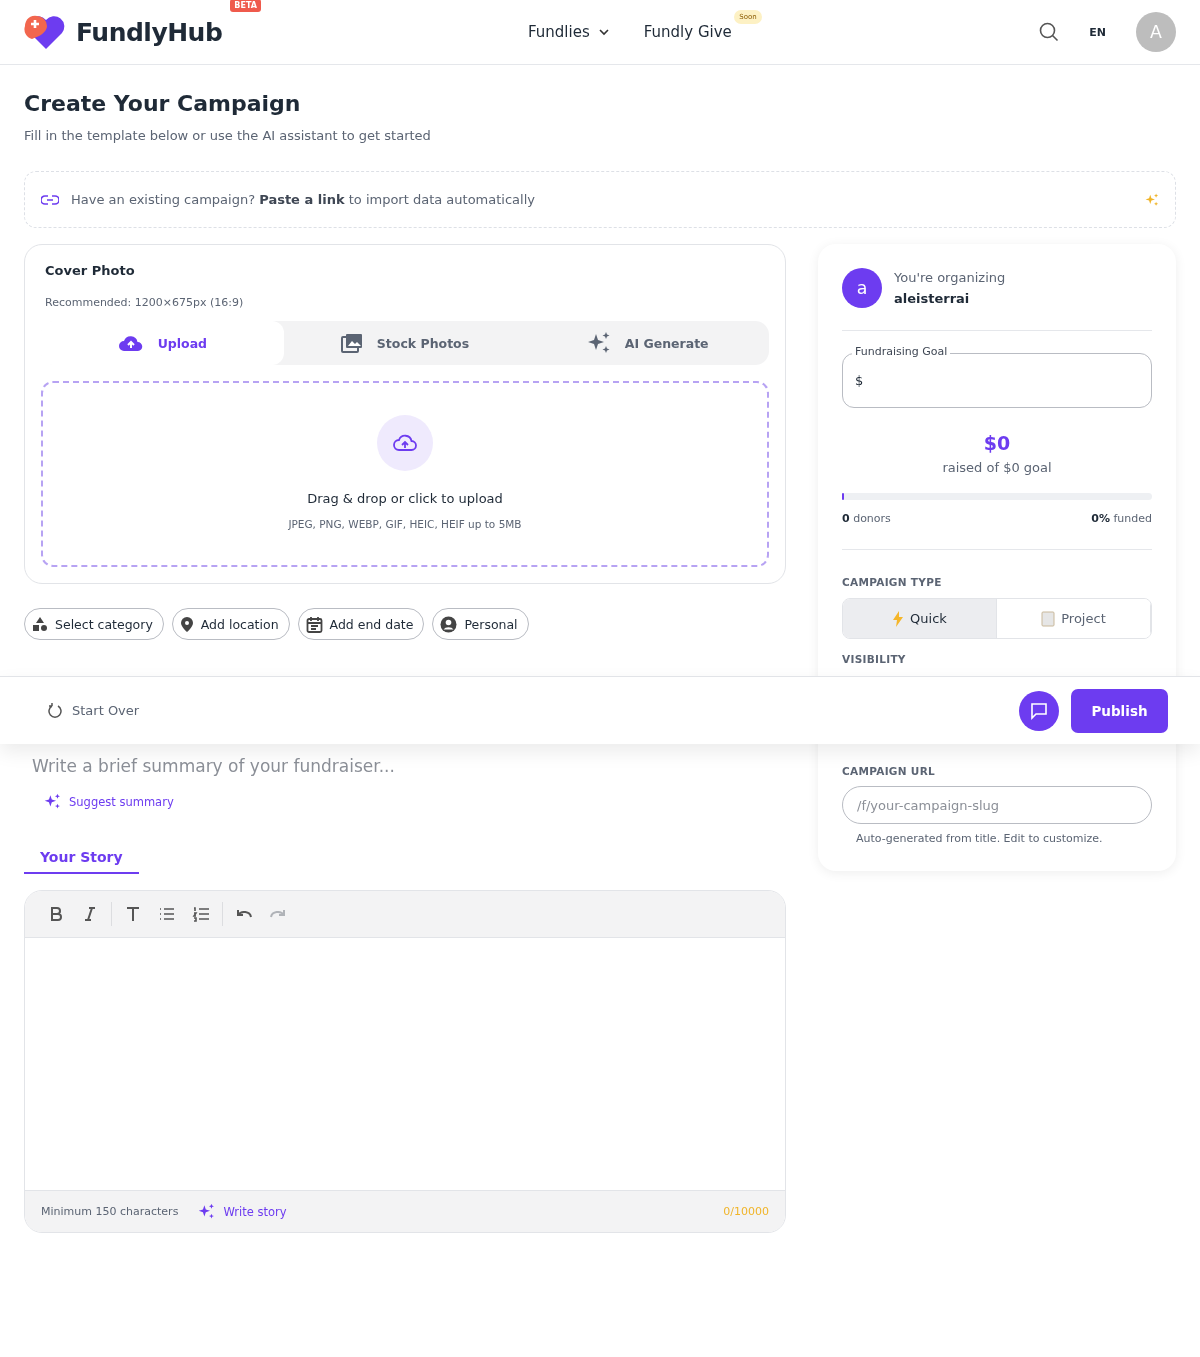 The image size is (1200, 1357). I want to click on chevron-down-icon, so click(603, 32).